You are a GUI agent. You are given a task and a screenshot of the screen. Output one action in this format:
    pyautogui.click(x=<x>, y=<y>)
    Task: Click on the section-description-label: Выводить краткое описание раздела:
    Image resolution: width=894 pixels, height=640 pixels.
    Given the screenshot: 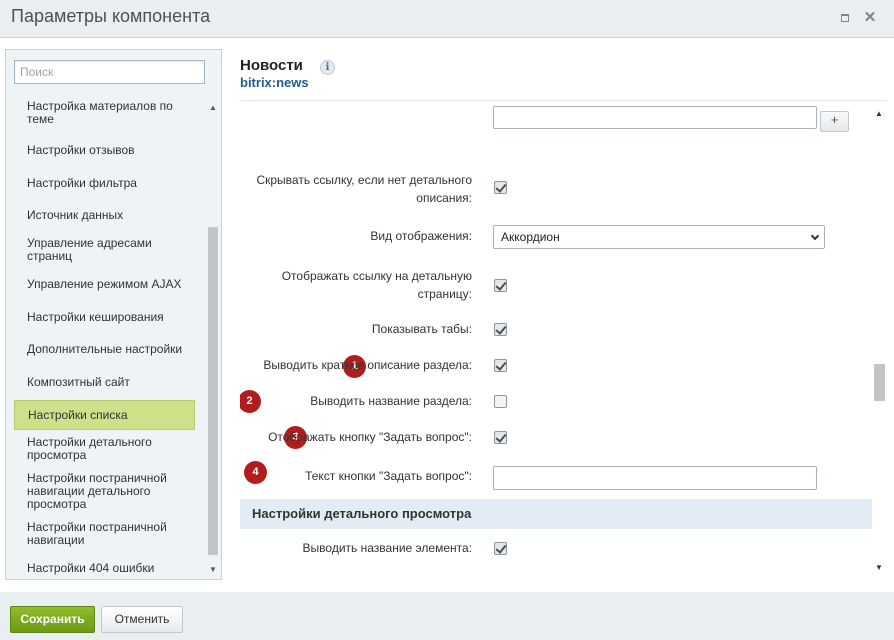 What is the action you would take?
    pyautogui.click(x=367, y=365)
    